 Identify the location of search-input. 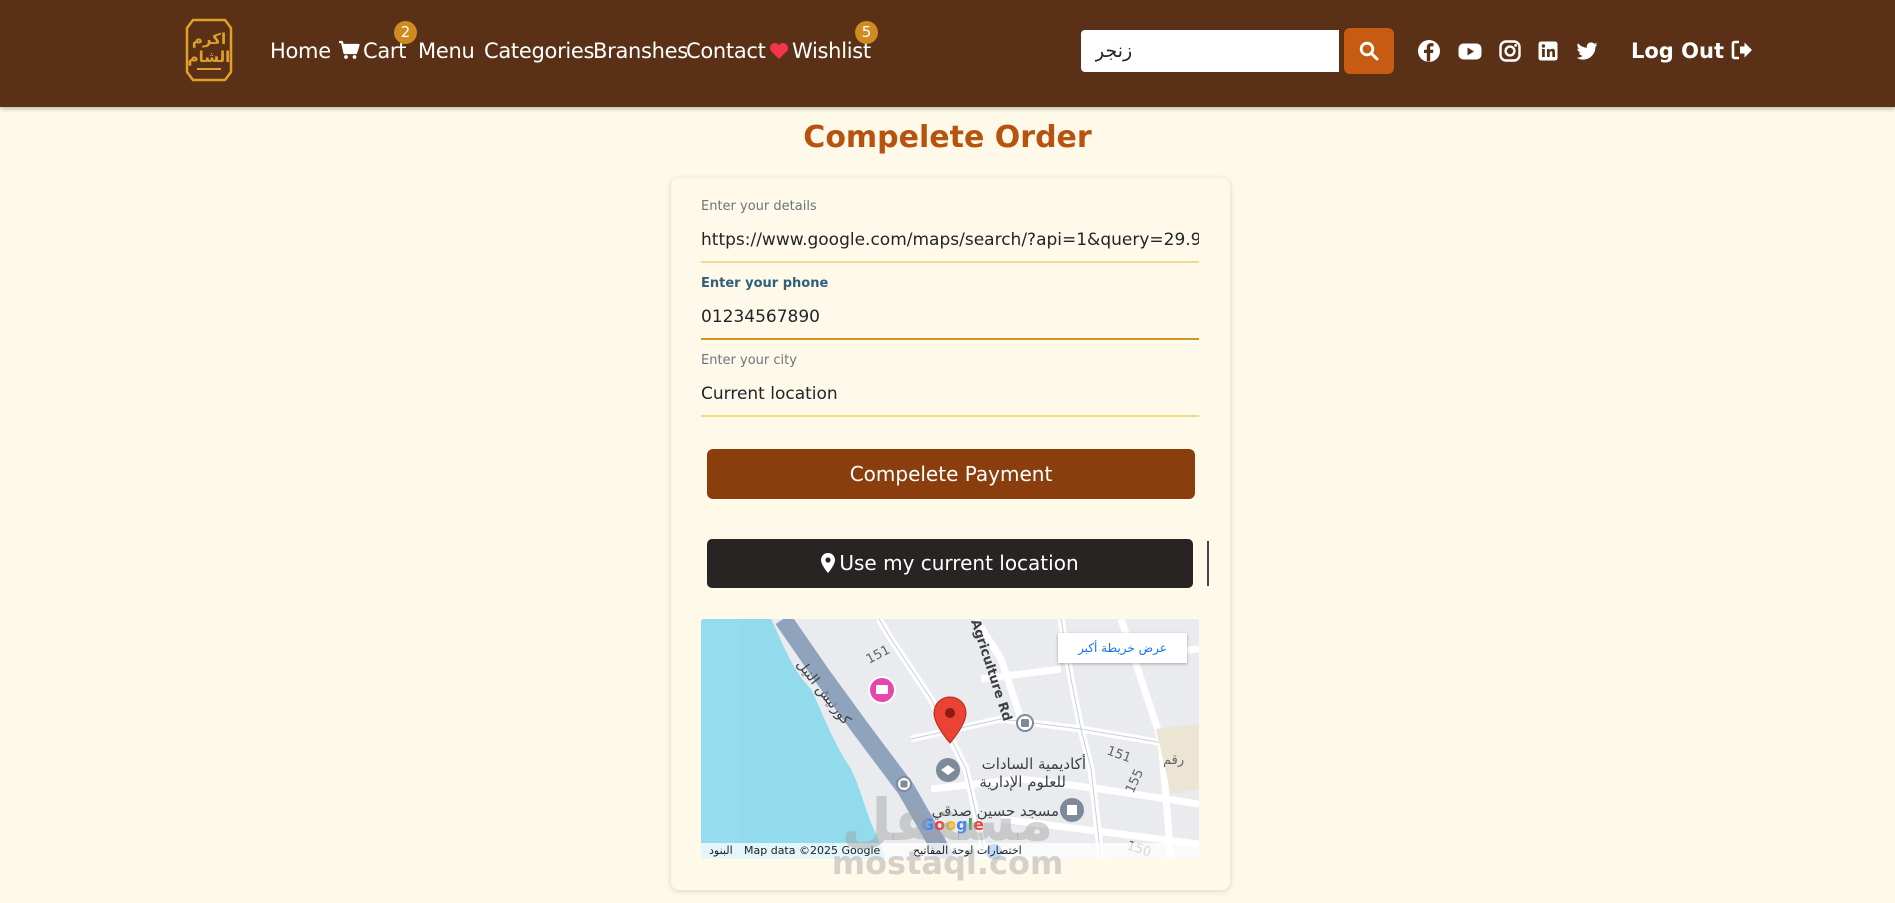
(1210, 51).